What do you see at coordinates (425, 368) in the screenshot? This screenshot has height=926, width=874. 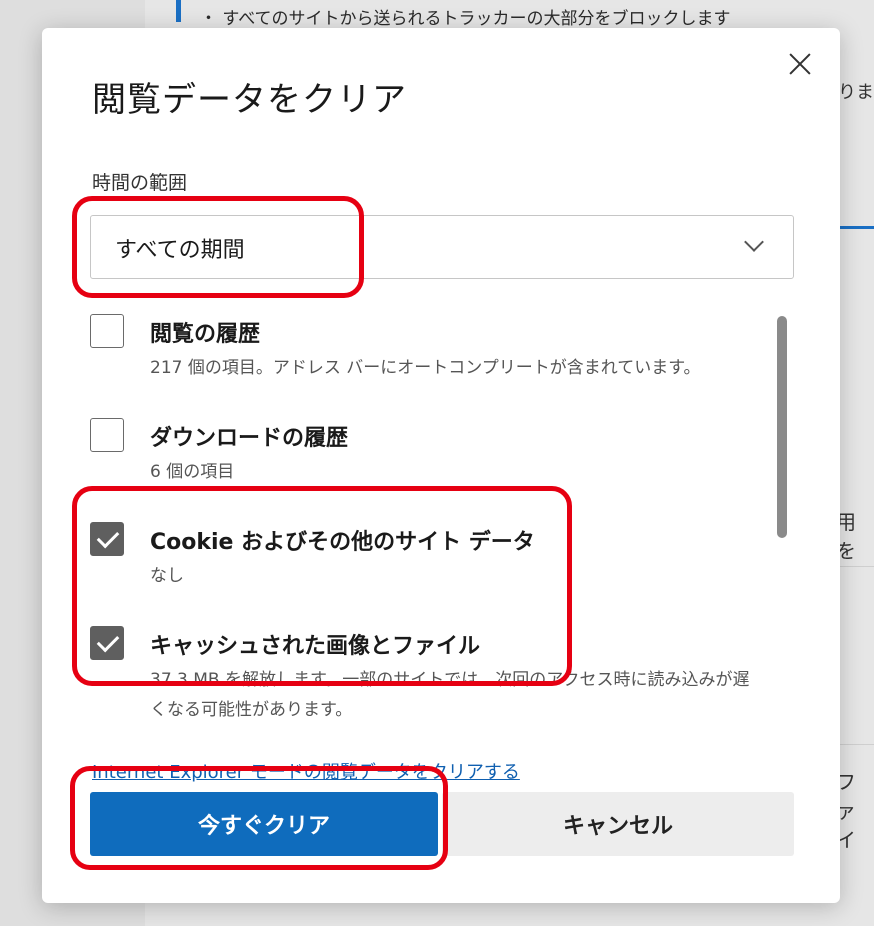 I see `item-description: 217 個の項目。アドレス バーにオートコンプリートが含まれています。` at bounding box center [425, 368].